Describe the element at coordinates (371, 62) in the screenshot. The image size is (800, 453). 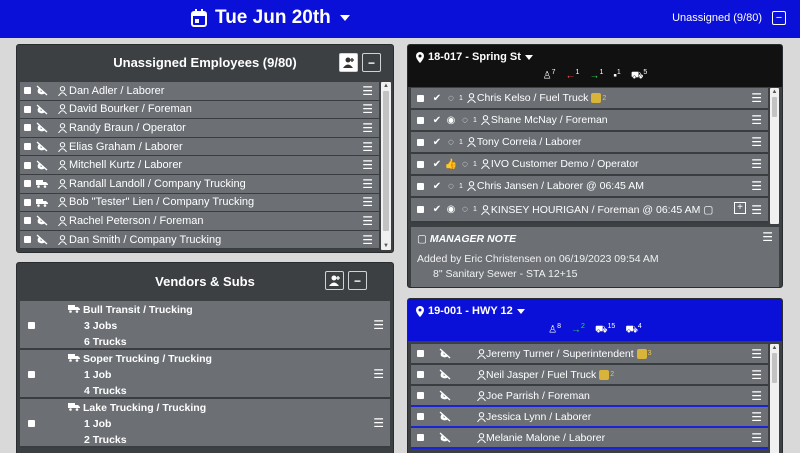
I see `collapse-employees-button: −` at that location.